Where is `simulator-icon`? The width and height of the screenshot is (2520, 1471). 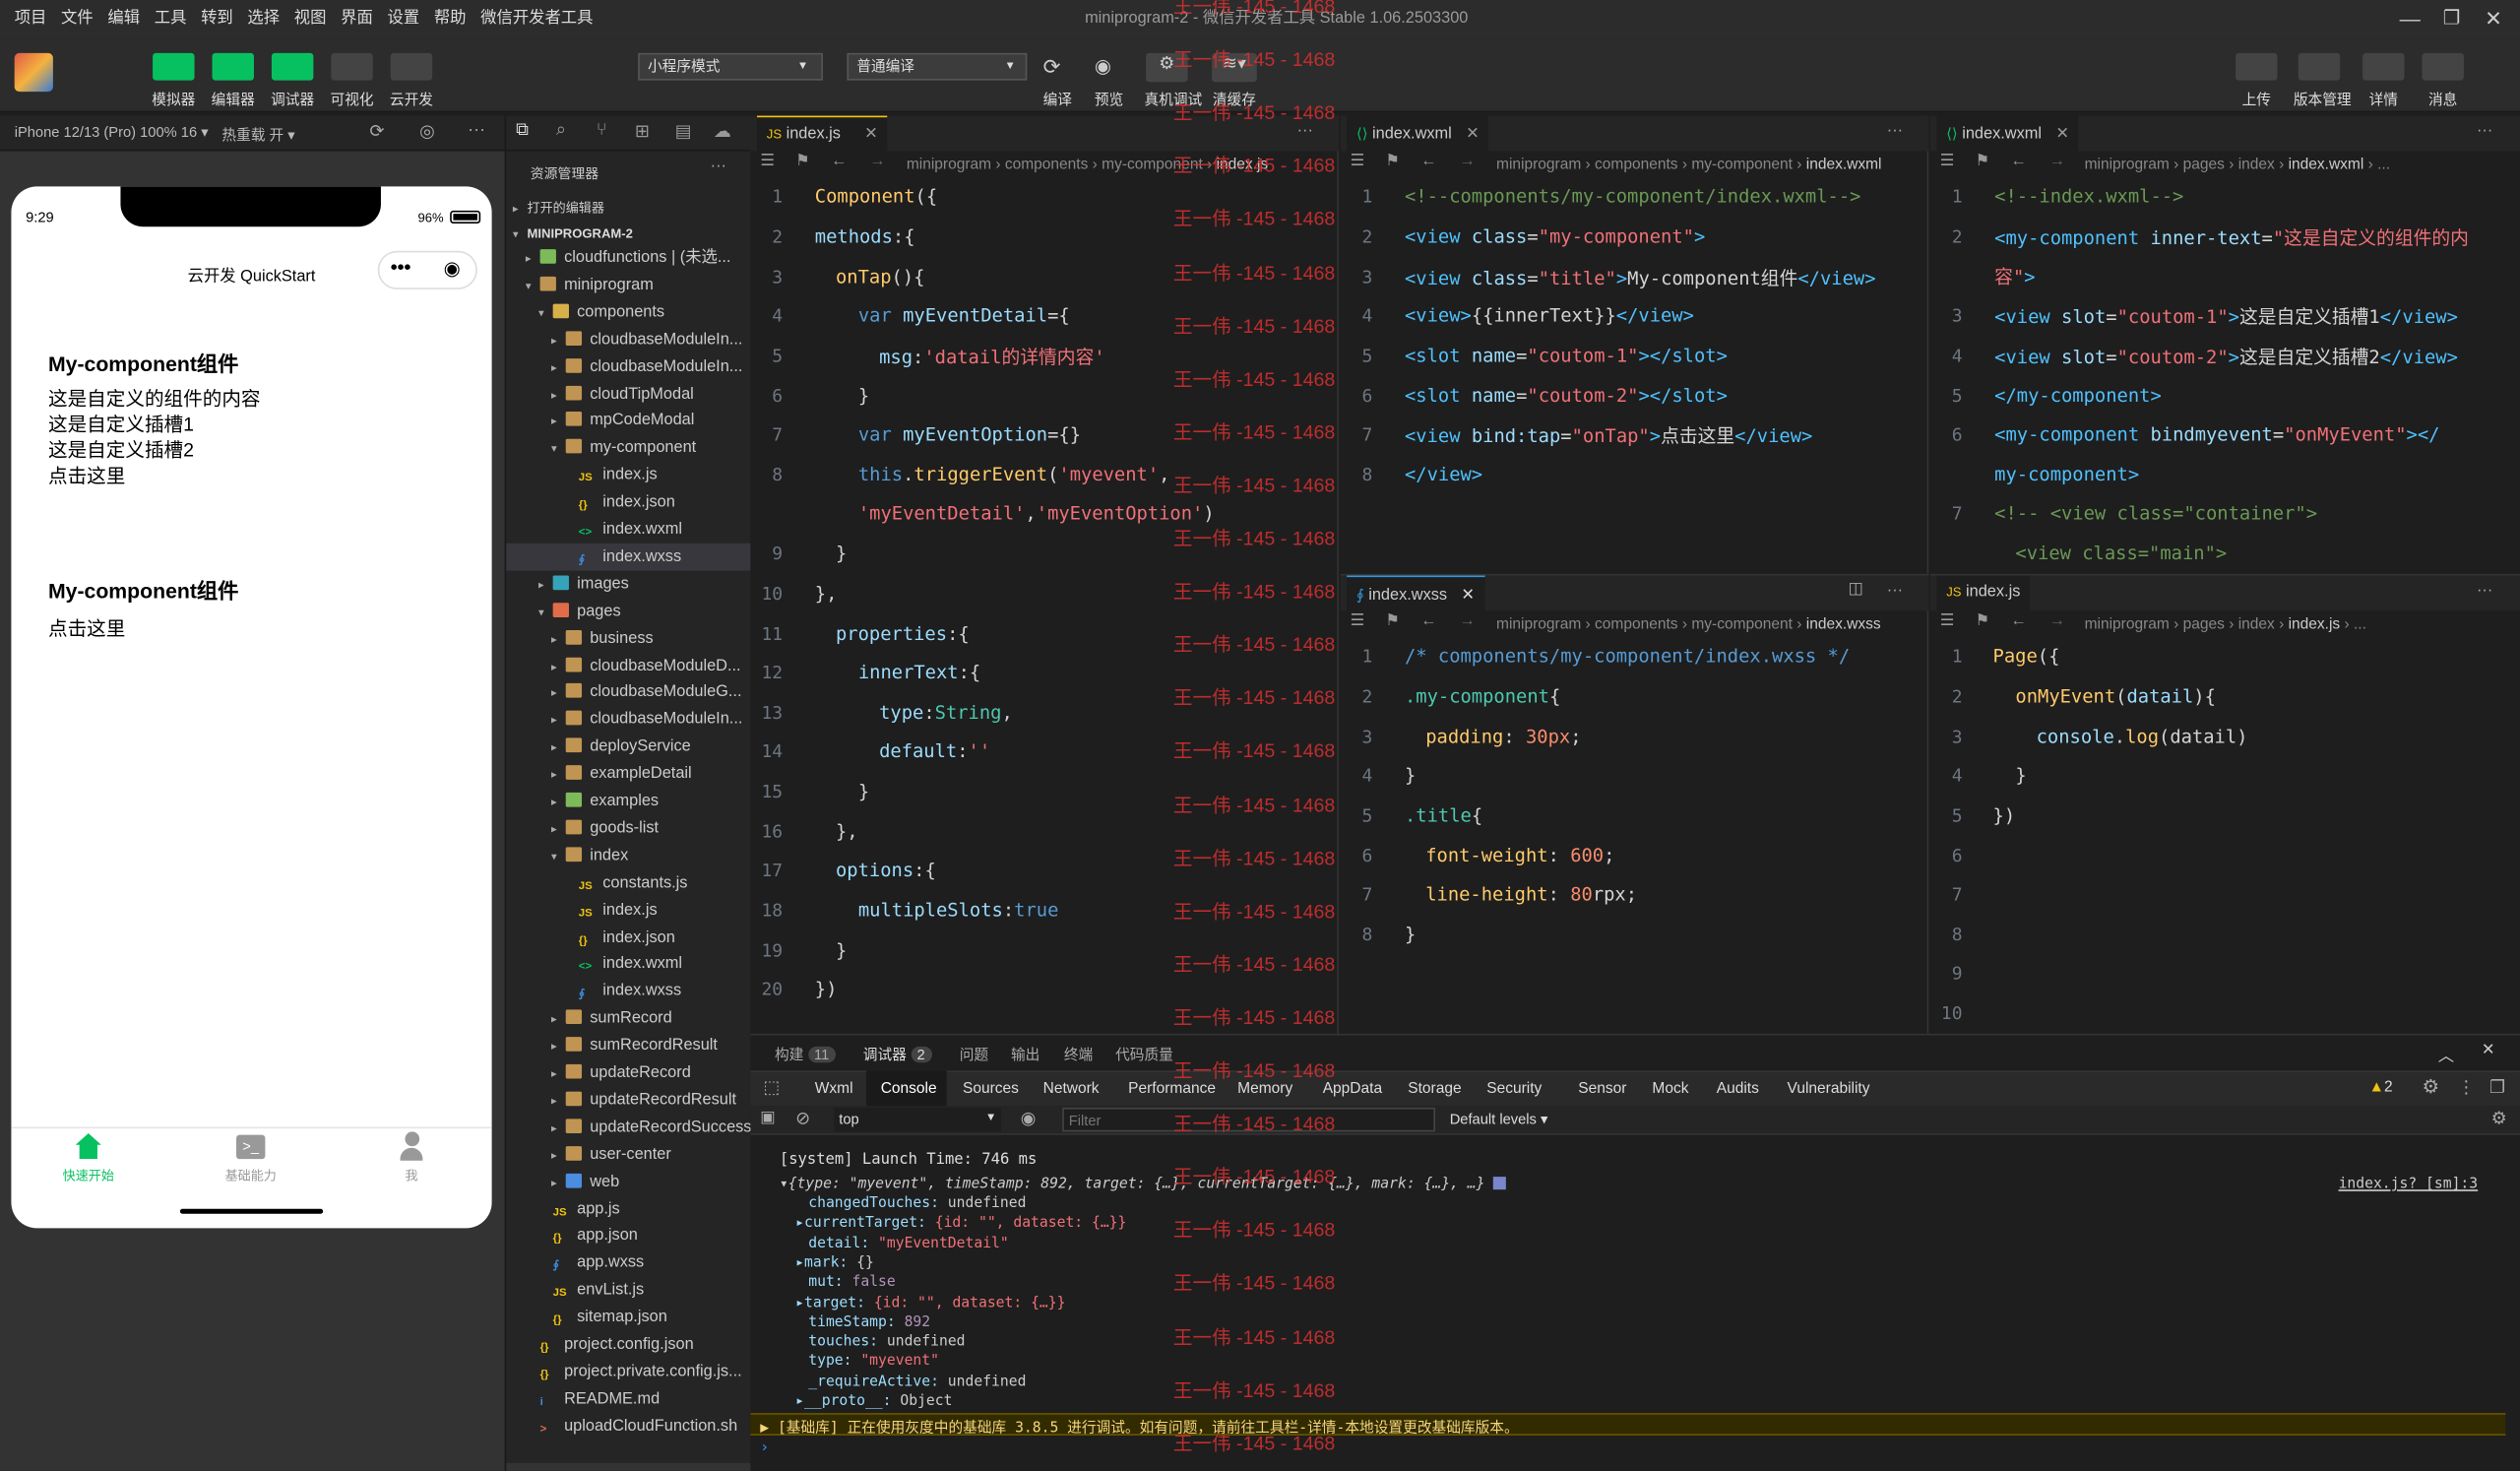 simulator-icon is located at coordinates (174, 66).